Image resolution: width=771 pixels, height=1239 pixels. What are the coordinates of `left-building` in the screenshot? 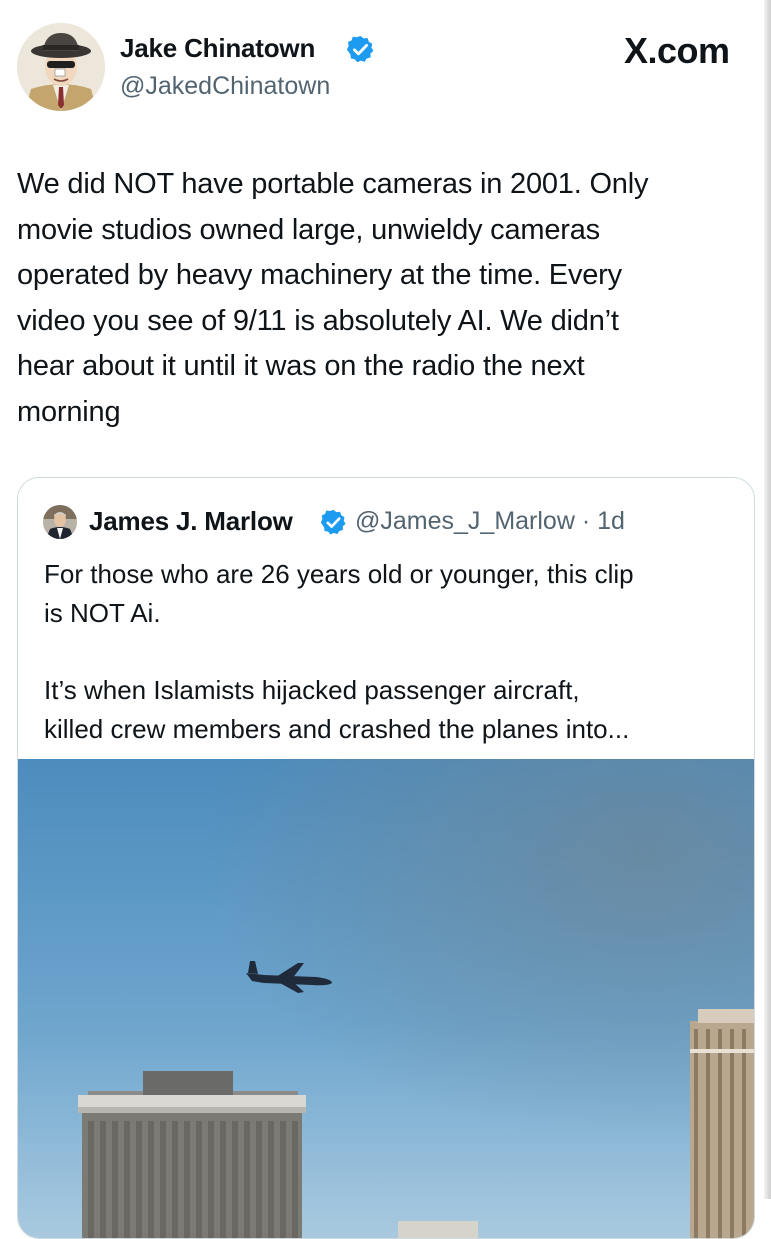 It's located at (192, 1154).